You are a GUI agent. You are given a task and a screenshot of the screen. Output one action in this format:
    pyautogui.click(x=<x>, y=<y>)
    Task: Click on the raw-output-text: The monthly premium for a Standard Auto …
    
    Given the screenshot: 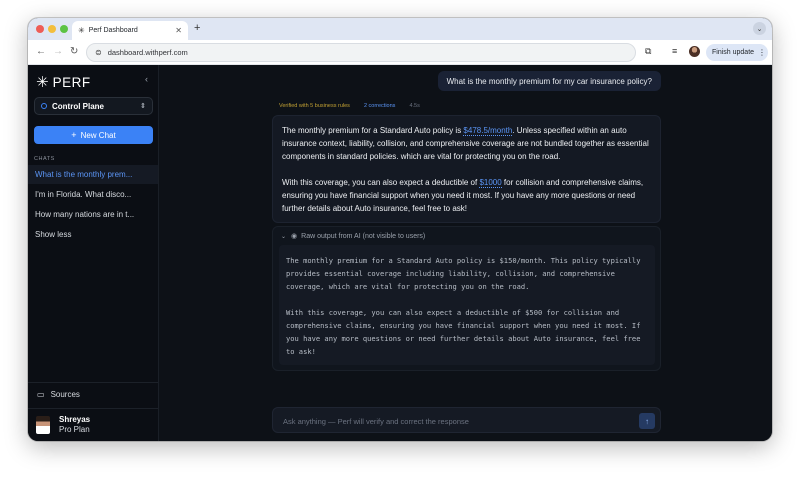 What is the action you would take?
    pyautogui.click(x=467, y=305)
    